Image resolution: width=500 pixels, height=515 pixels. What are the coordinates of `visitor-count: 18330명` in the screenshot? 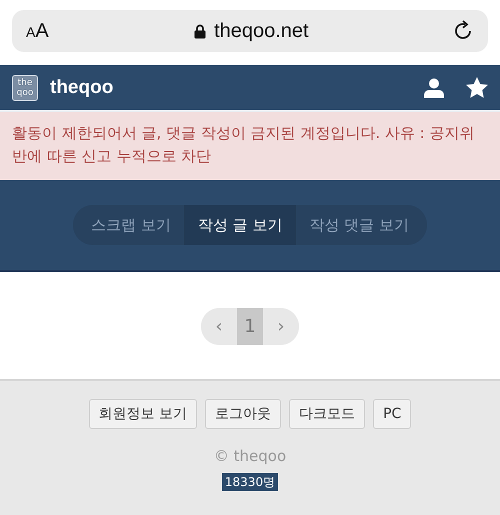 It's located at (250, 482).